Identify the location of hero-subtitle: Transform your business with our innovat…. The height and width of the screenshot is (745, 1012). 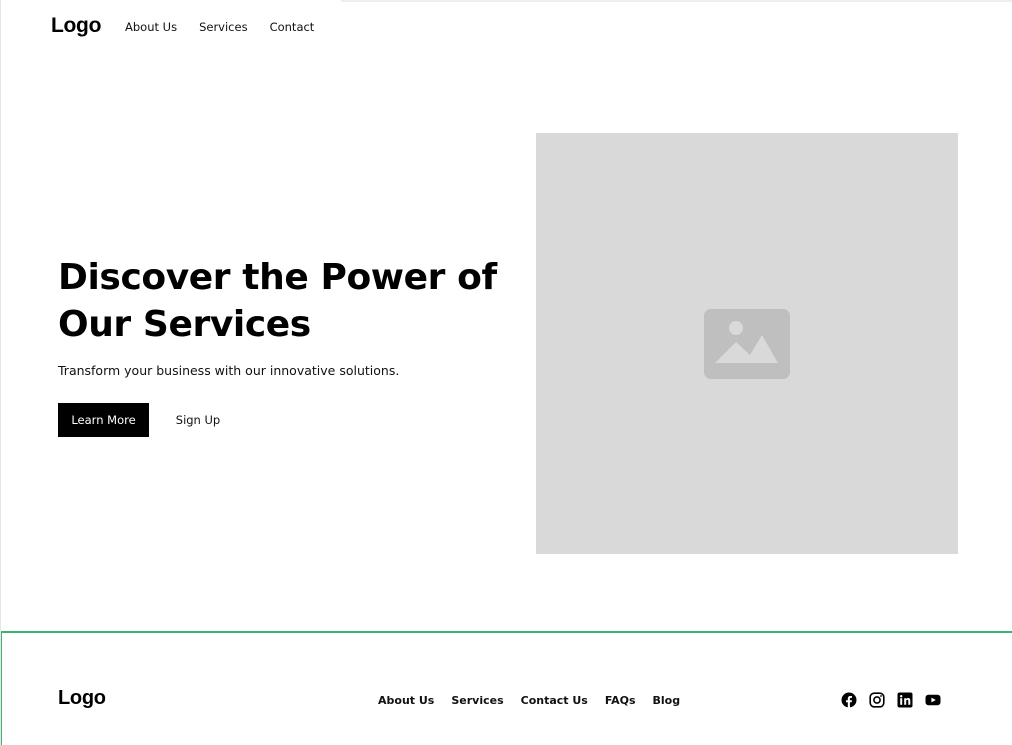
(229, 370).